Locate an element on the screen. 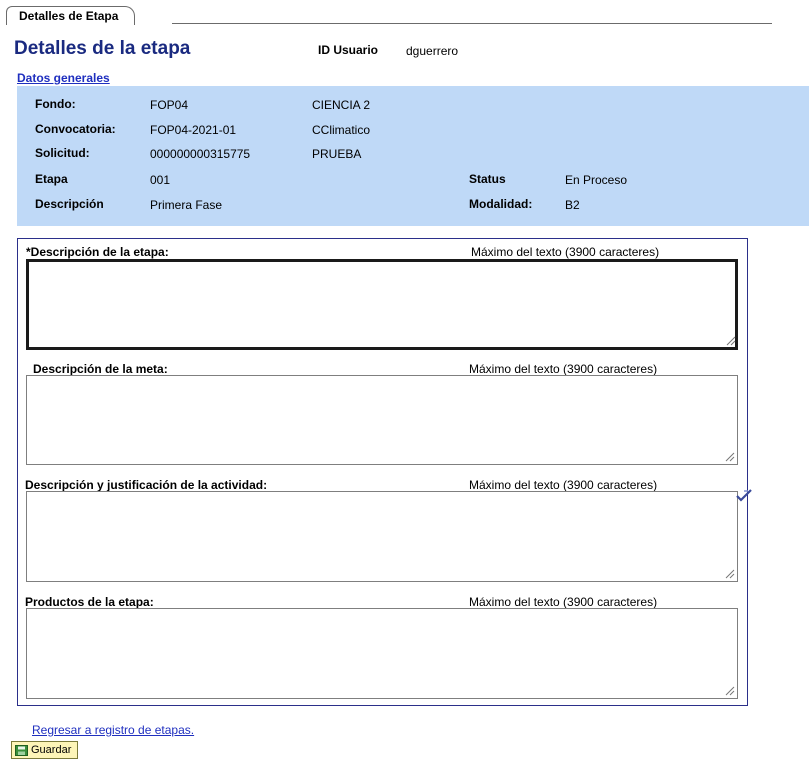 The width and height of the screenshot is (809, 762). back-to-stages-link: Regresar a registro de etapas. is located at coordinates (113, 730).